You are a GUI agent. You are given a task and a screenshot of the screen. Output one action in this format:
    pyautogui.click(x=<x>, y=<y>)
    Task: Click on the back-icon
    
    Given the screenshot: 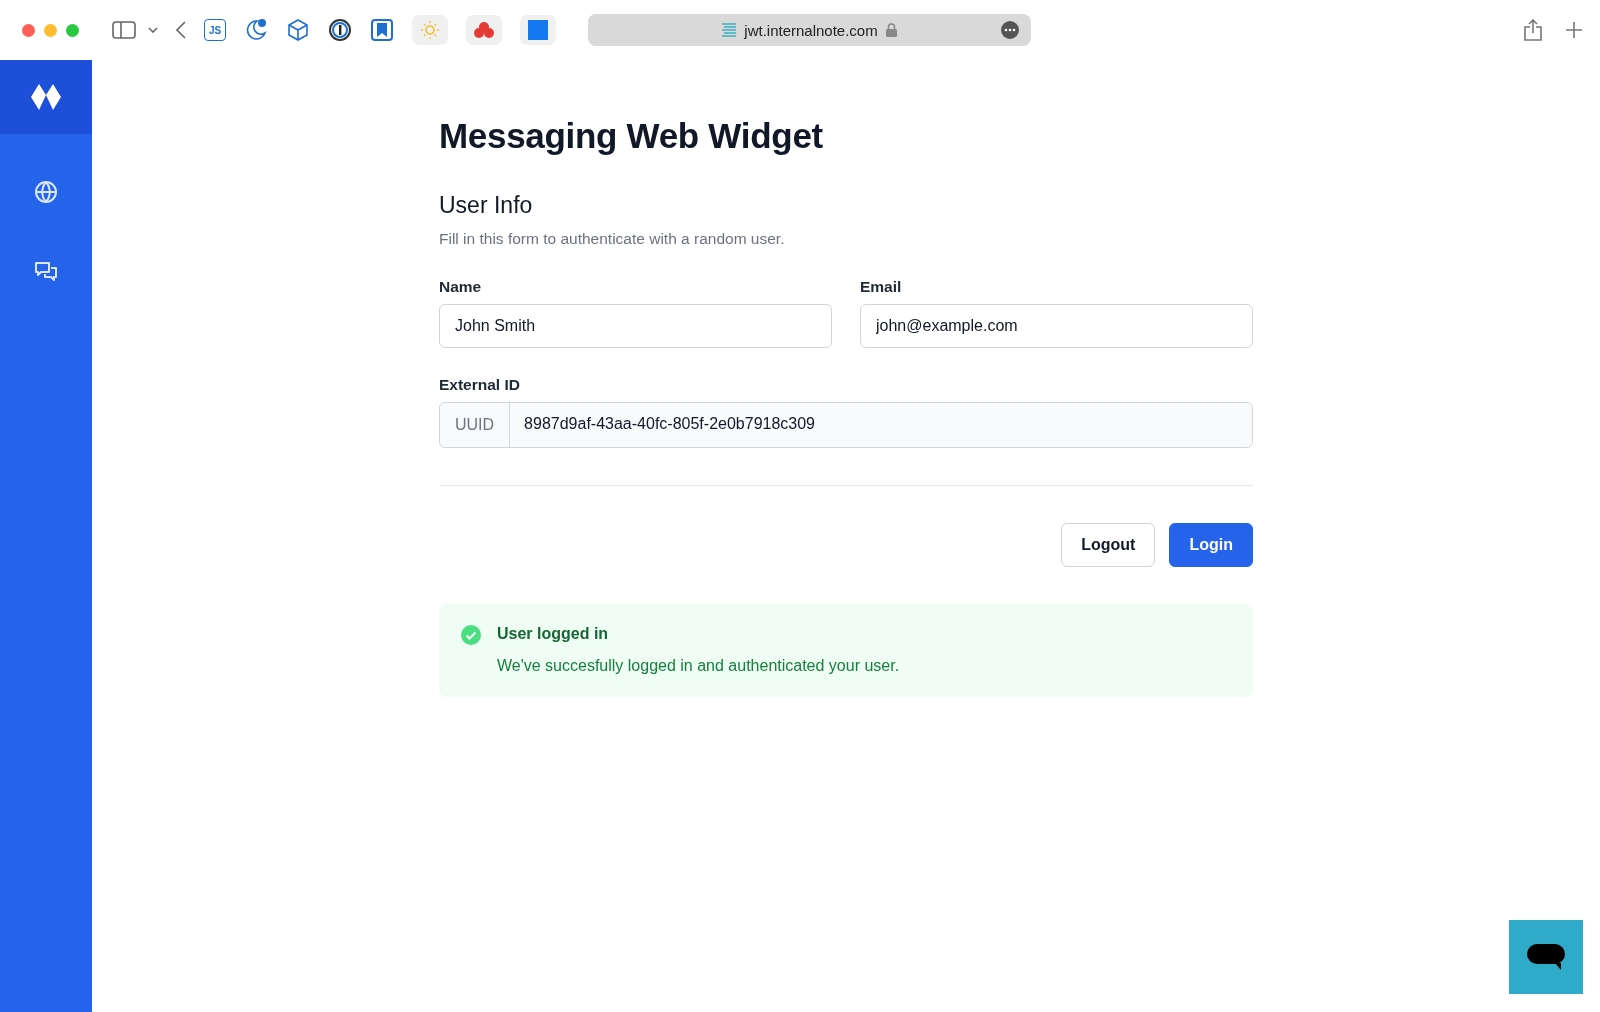 What is the action you would take?
    pyautogui.click(x=181, y=30)
    